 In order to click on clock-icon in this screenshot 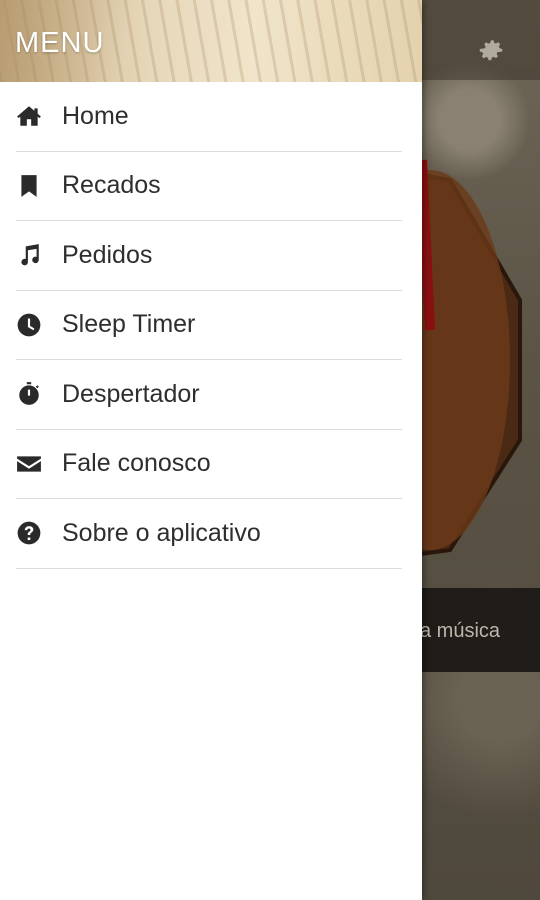, I will do `click(31, 325)`.